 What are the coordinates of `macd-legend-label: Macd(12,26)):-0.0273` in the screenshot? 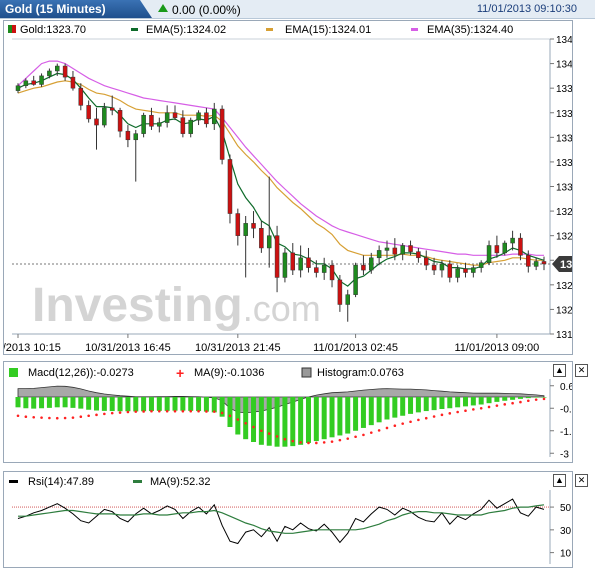 It's located at (81, 373).